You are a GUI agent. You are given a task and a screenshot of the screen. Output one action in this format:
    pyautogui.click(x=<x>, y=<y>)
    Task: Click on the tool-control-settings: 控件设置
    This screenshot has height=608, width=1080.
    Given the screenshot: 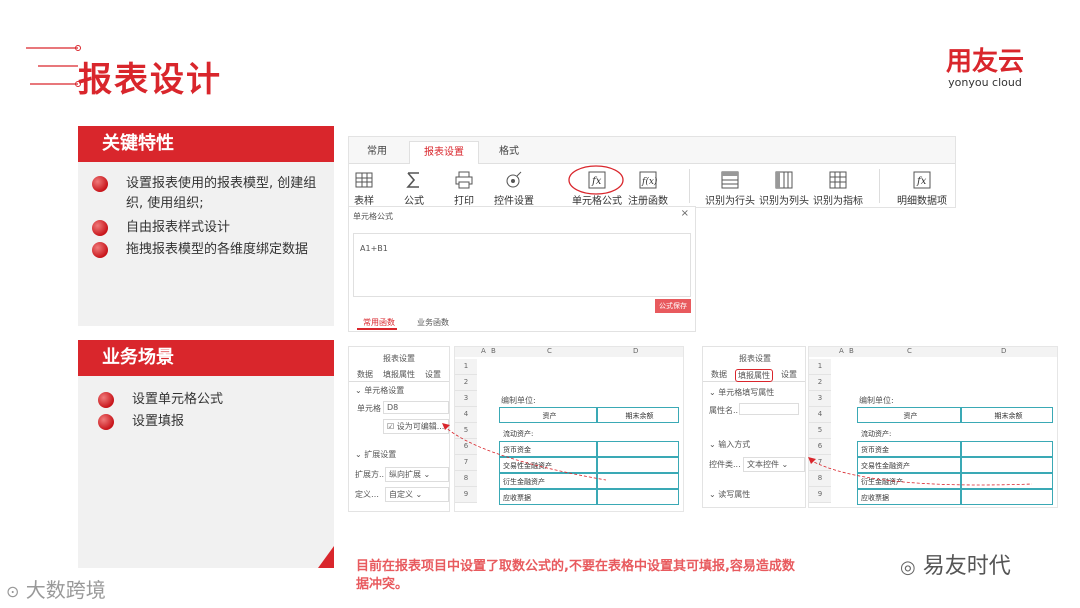 What is the action you would take?
    pyautogui.click(x=514, y=189)
    